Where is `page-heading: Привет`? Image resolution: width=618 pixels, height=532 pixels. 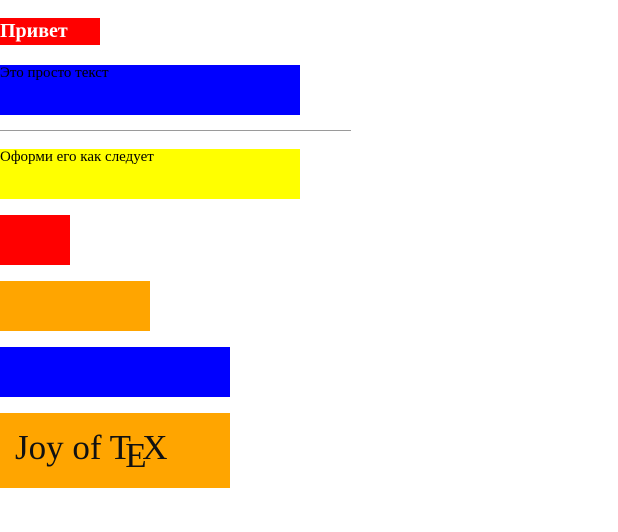 page-heading: Привет is located at coordinates (50, 31).